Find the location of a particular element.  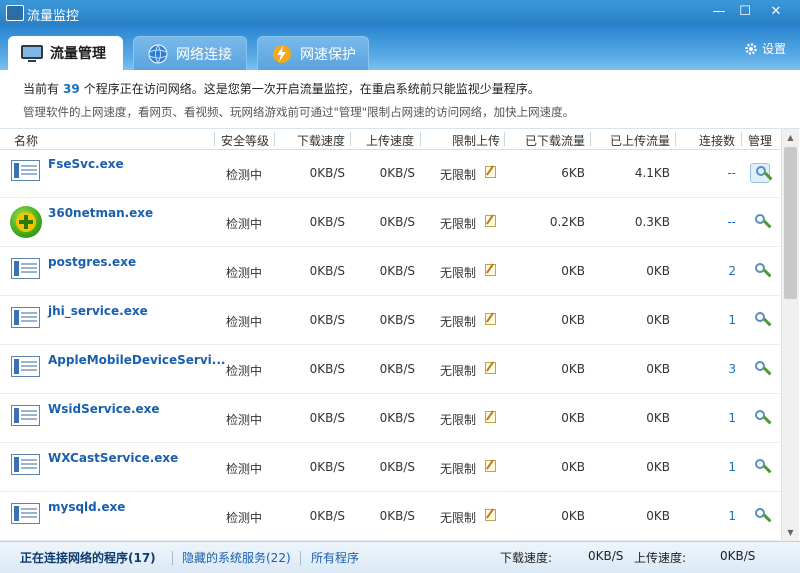

program-name: FseSvc.exe is located at coordinates (86, 164).